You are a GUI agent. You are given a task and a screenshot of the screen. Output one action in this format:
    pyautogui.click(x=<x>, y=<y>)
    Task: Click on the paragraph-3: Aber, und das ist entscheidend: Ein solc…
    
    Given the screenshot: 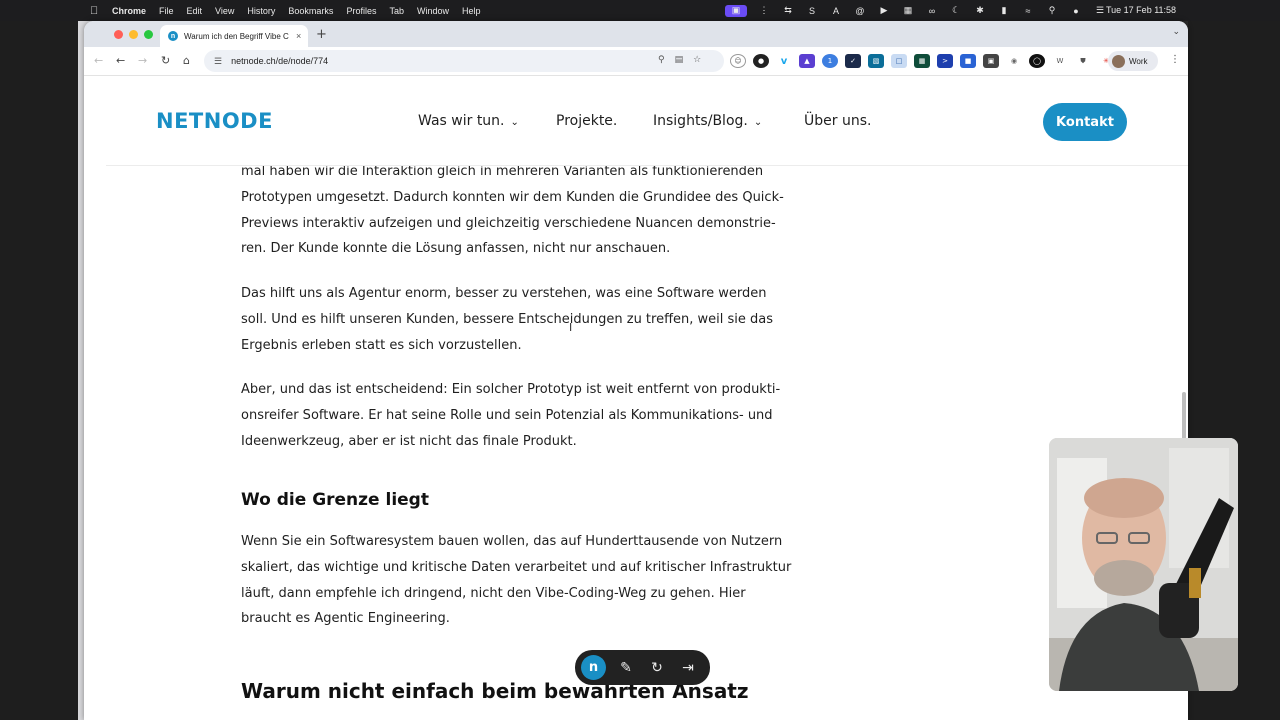 What is the action you would take?
    pyautogui.click(x=521, y=415)
    